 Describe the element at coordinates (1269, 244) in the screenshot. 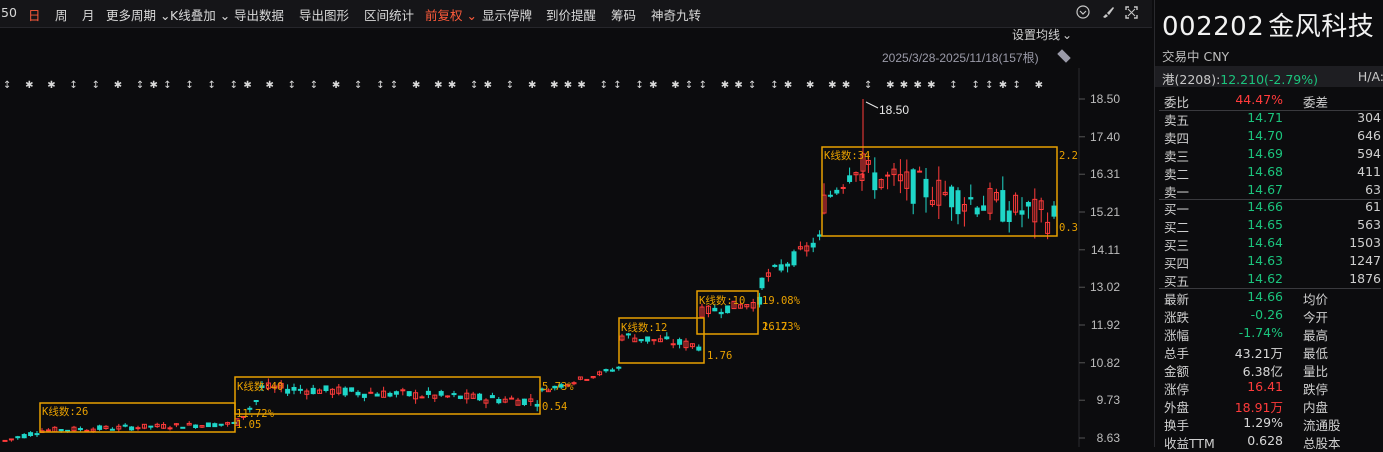

I see `bid-row: 买三 14.64 1503` at that location.